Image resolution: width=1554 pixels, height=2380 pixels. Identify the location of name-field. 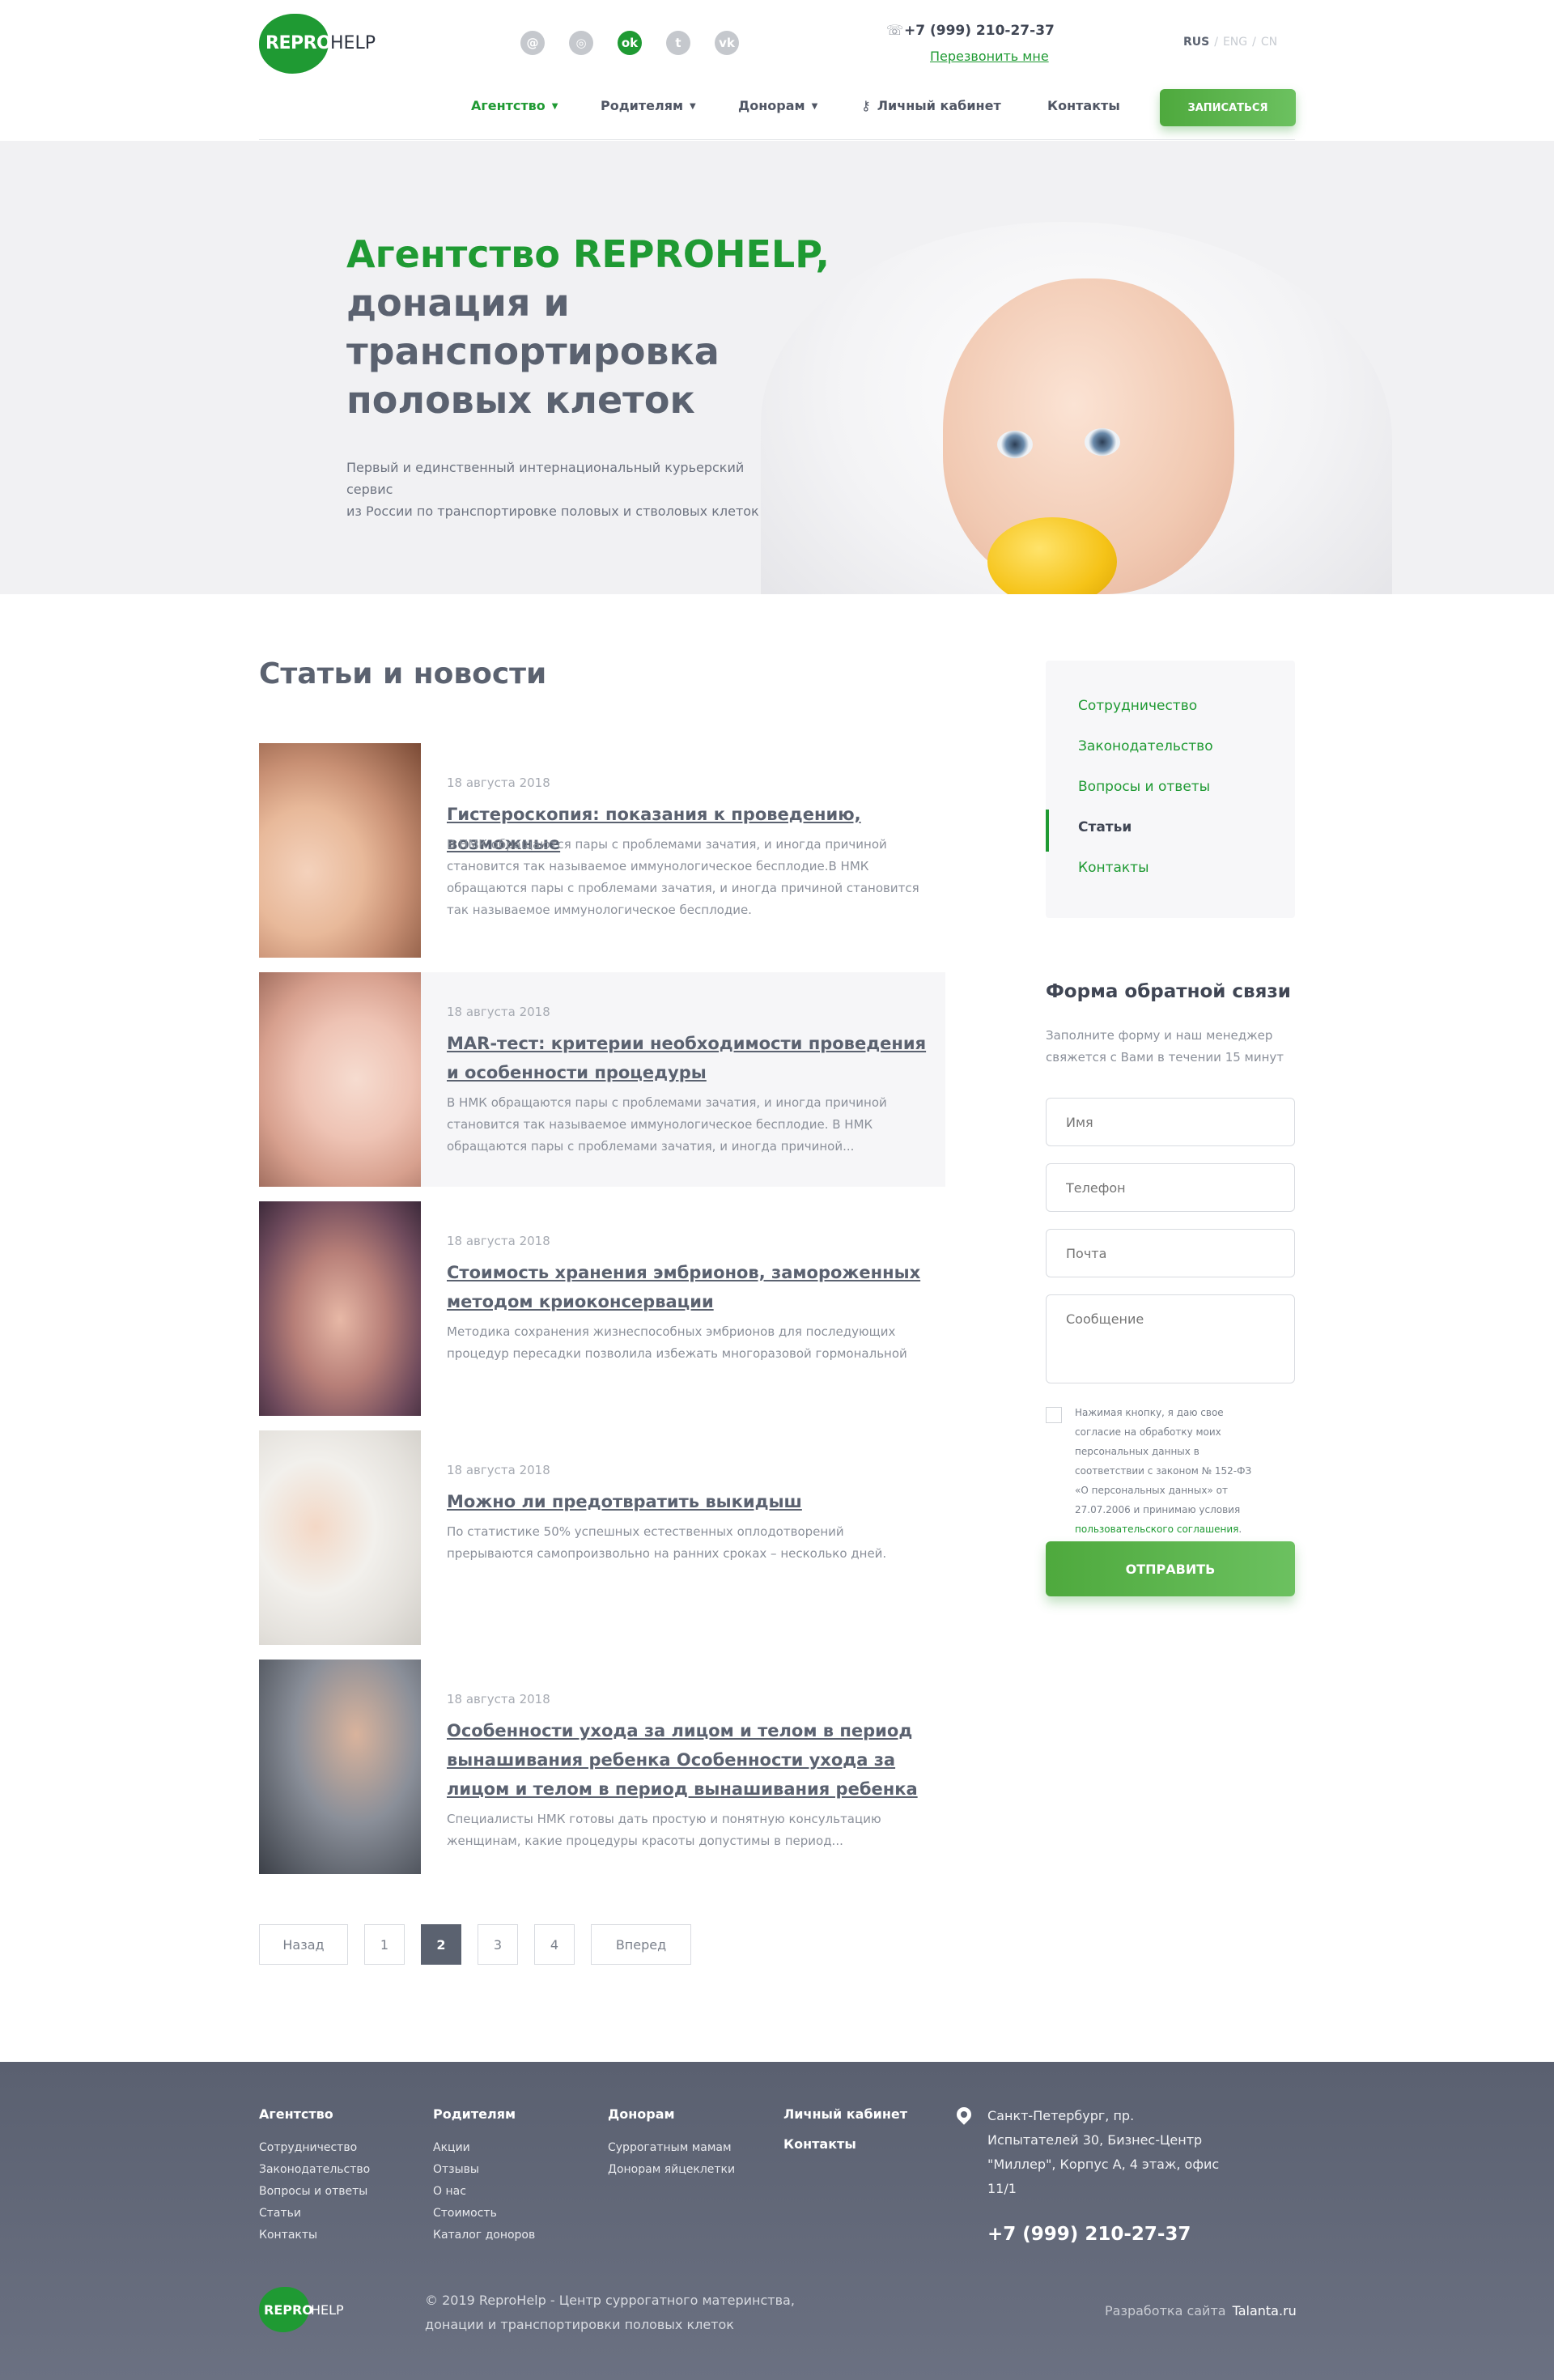
(1170, 1122).